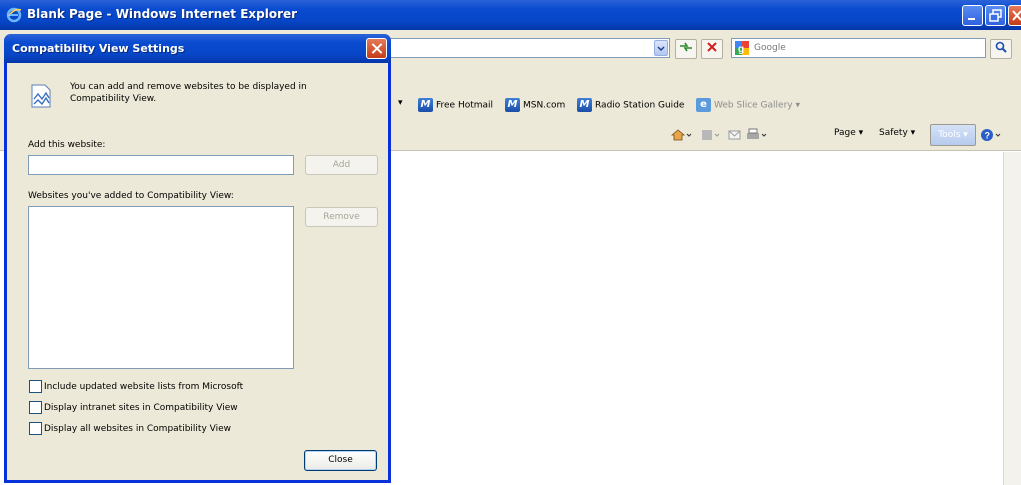  I want to click on stop-button, so click(712, 49).